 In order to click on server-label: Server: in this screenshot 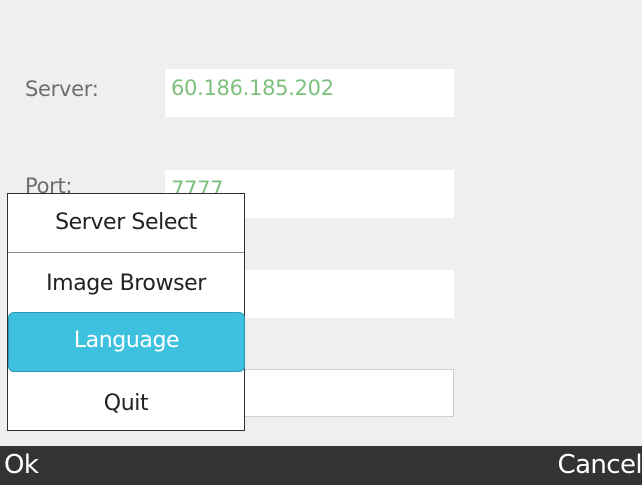, I will do `click(62, 89)`.